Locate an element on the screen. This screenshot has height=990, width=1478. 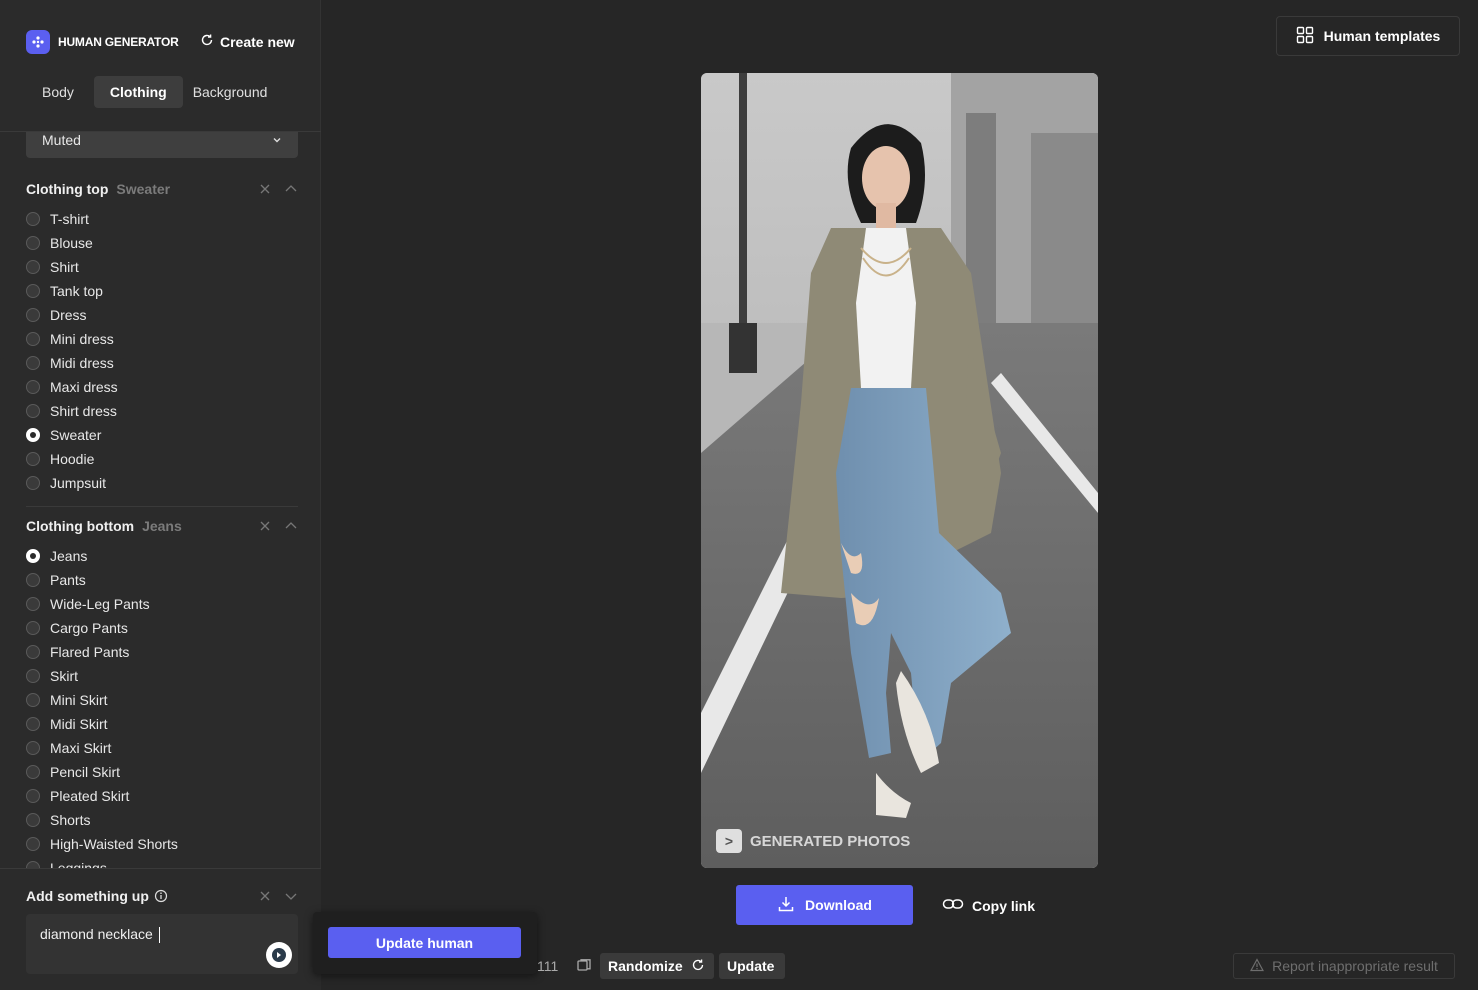
radio-option-midi-dress: Midi dress is located at coordinates (162, 363).